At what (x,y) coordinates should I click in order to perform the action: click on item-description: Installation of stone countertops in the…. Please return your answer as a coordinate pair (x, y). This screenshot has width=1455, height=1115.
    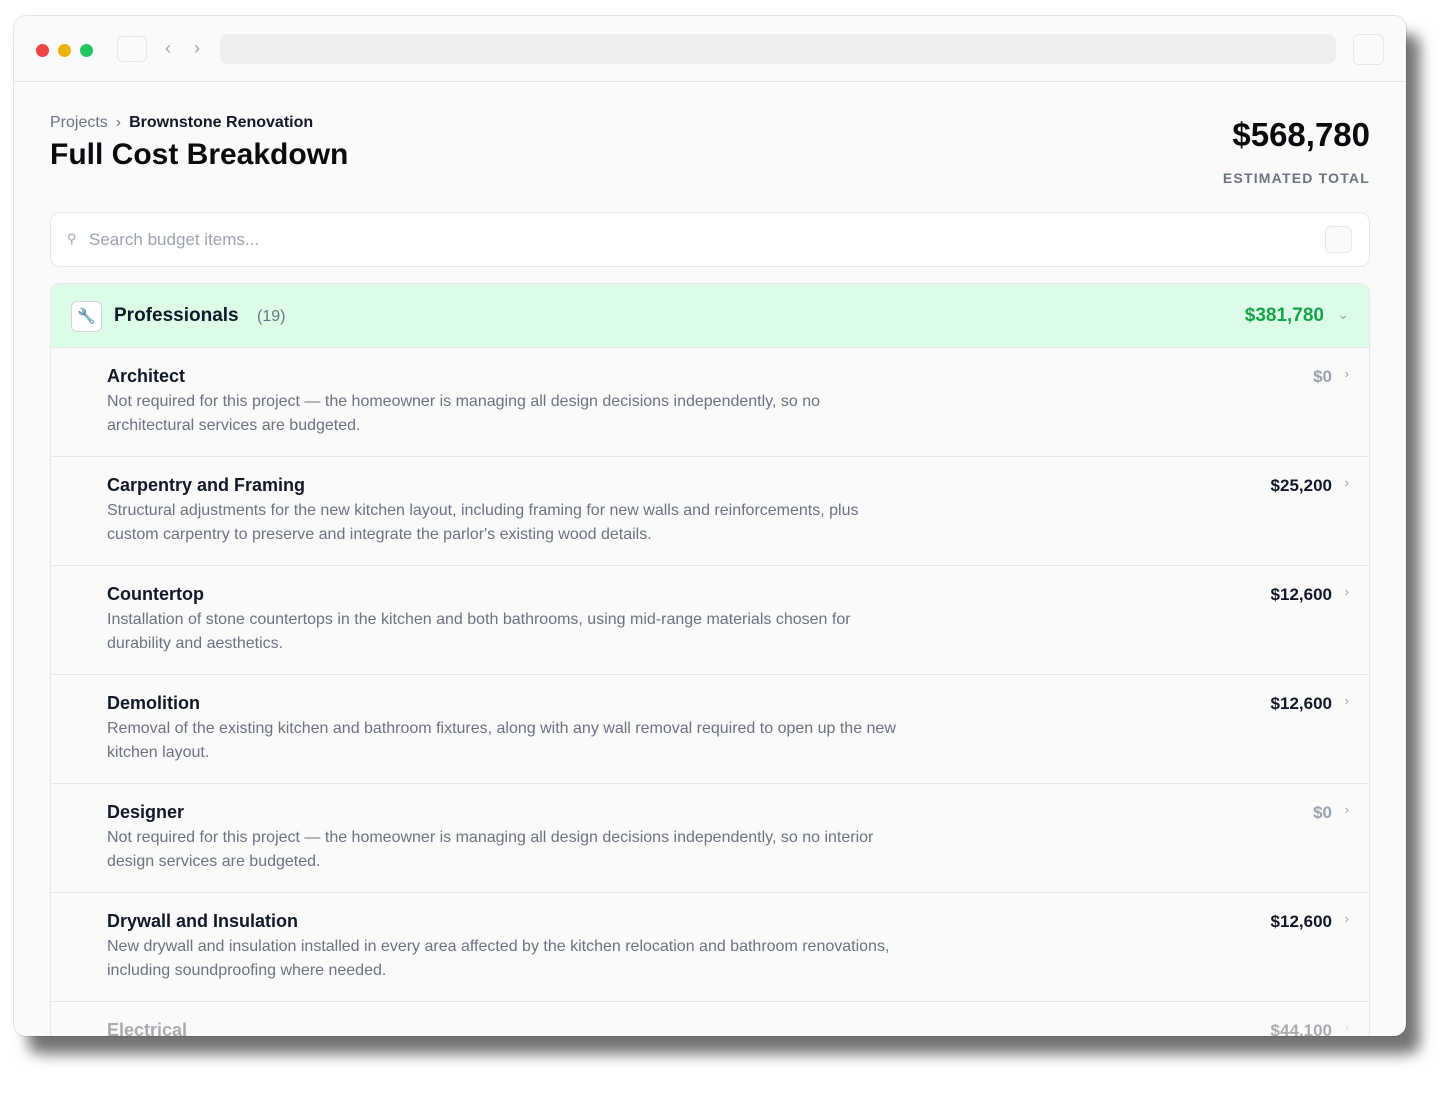
    Looking at the image, I should click on (479, 631).